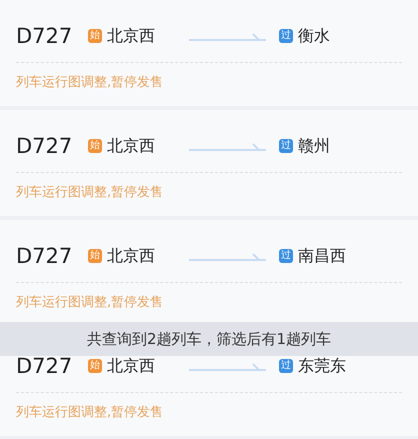 This screenshot has height=439, width=418. I want to click on result-toast: 共查询到2趟列车，筛选后有1趟列车, so click(209, 339).